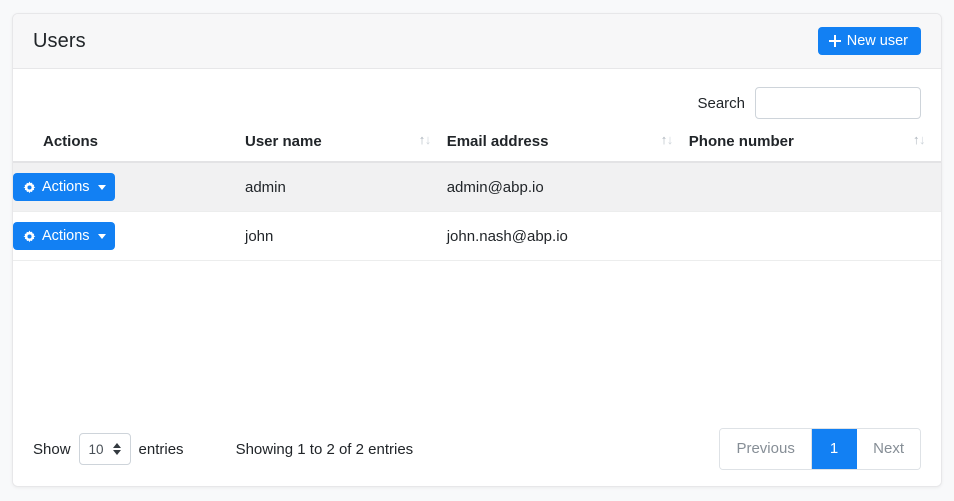  What do you see at coordinates (345, 147) in the screenshot?
I see `column-header-username: User name ↑ ↓` at bounding box center [345, 147].